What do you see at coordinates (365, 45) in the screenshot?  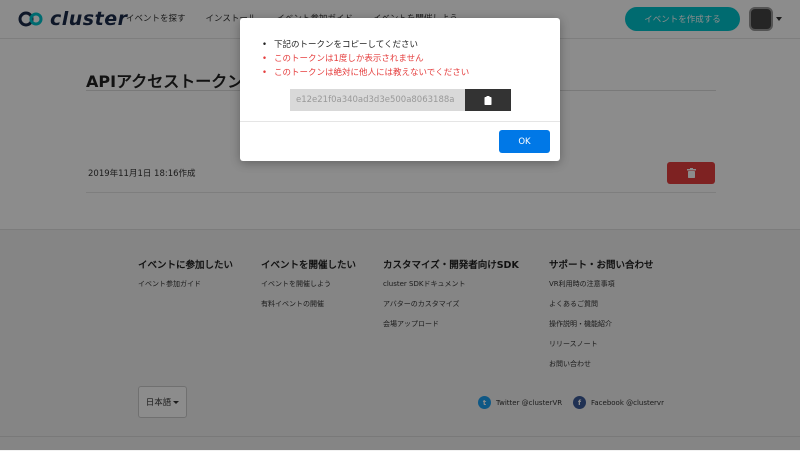 I see `modal-message: 下記のトークンをコピーしてください` at bounding box center [365, 45].